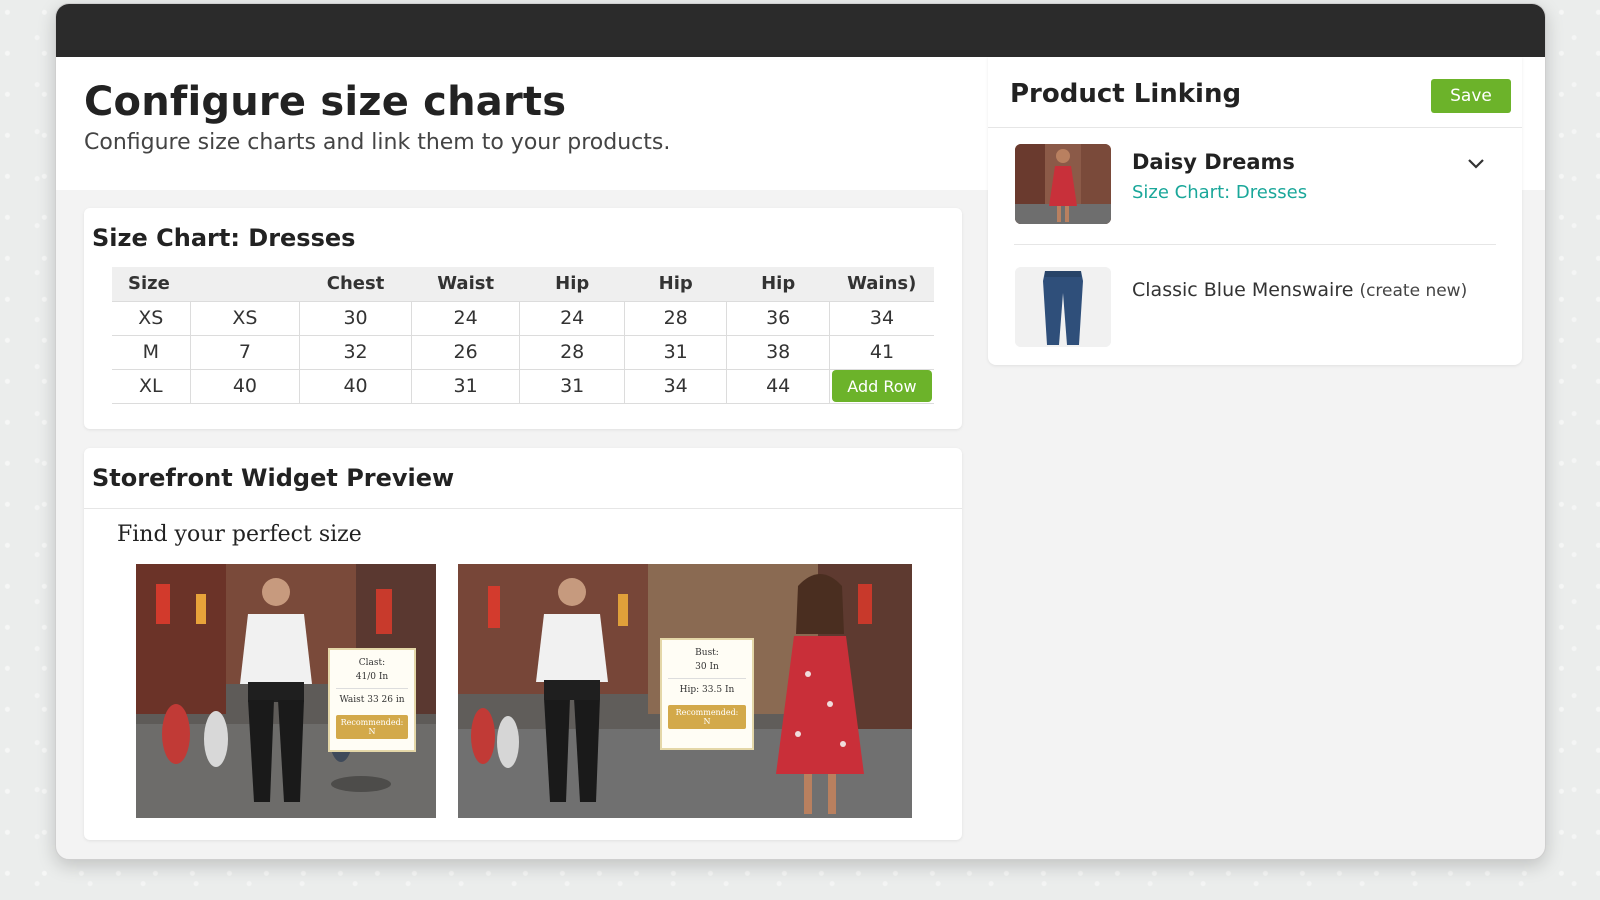 The height and width of the screenshot is (900, 1600). What do you see at coordinates (245, 284) in the screenshot?
I see `column-header` at bounding box center [245, 284].